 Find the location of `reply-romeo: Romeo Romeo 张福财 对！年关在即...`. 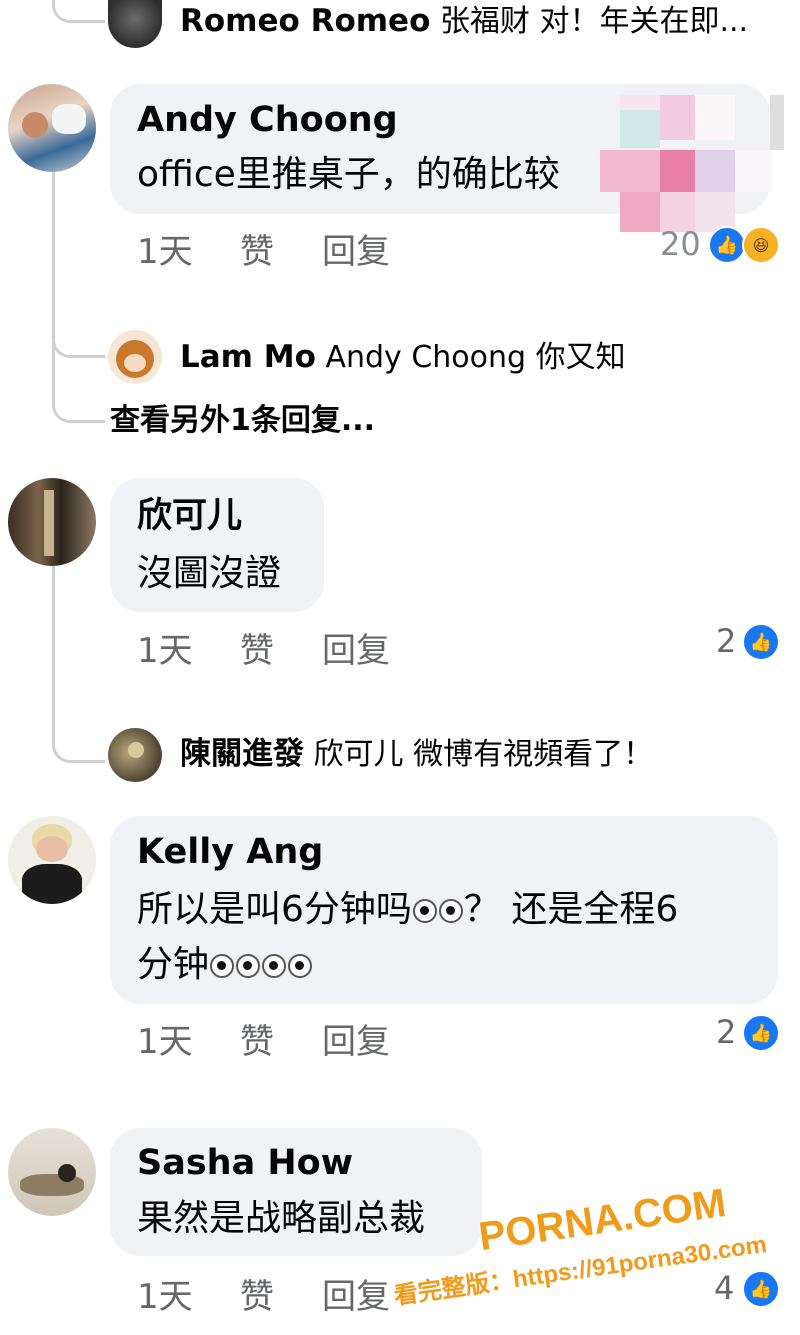

reply-romeo: Romeo Romeo 张福财 对！年关在即... is located at coordinates (464, 21).